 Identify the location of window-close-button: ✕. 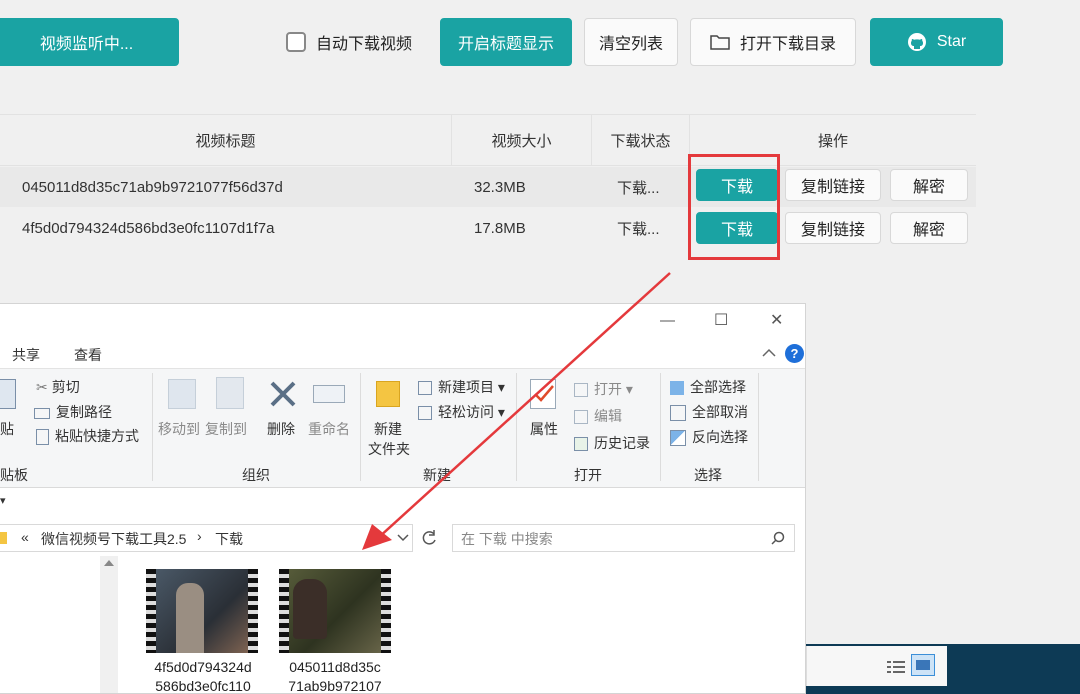
(776, 320).